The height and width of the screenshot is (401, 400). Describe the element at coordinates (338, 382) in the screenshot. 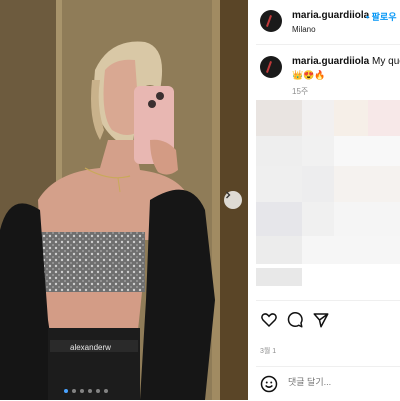

I see `comment-input` at that location.